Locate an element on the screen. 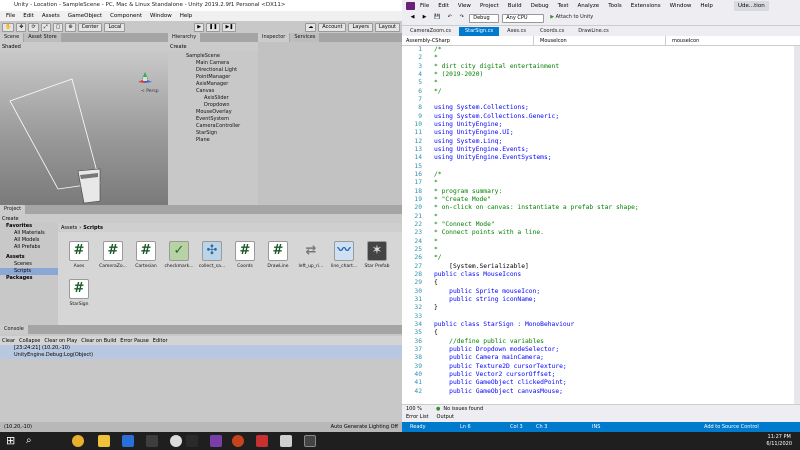 The height and width of the screenshot is (450, 800). code-line: 6 */ is located at coordinates (598, 92).